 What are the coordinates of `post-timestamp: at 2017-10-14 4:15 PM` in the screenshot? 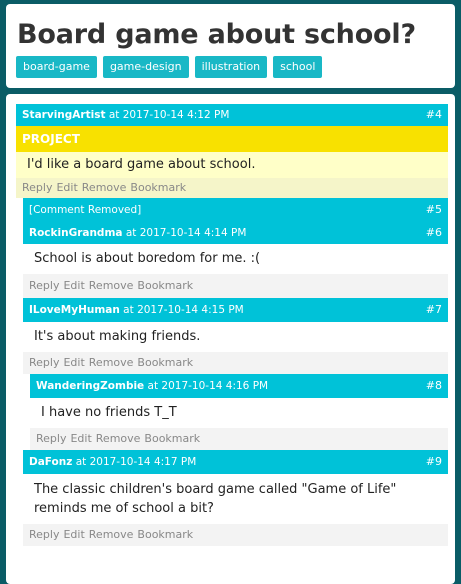 It's located at (181, 310).